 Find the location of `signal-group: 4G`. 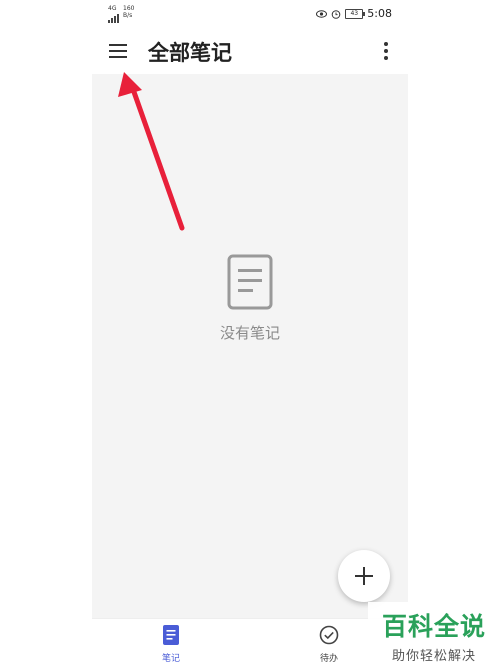

signal-group: 4G is located at coordinates (113, 14).